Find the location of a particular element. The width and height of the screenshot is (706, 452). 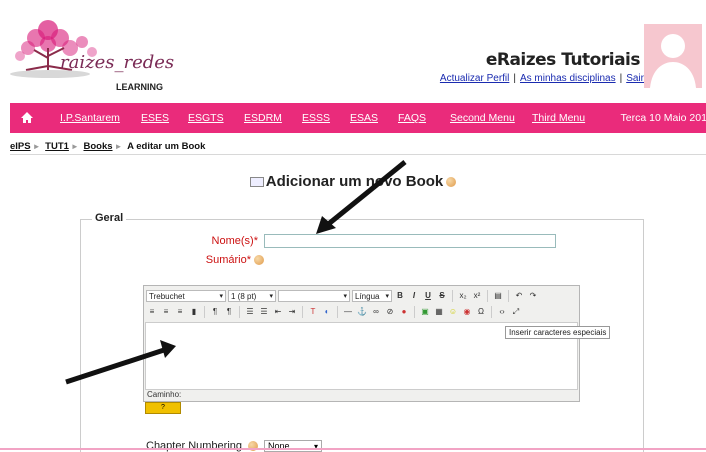

arrow-to-name-field is located at coordinates (365, 194).